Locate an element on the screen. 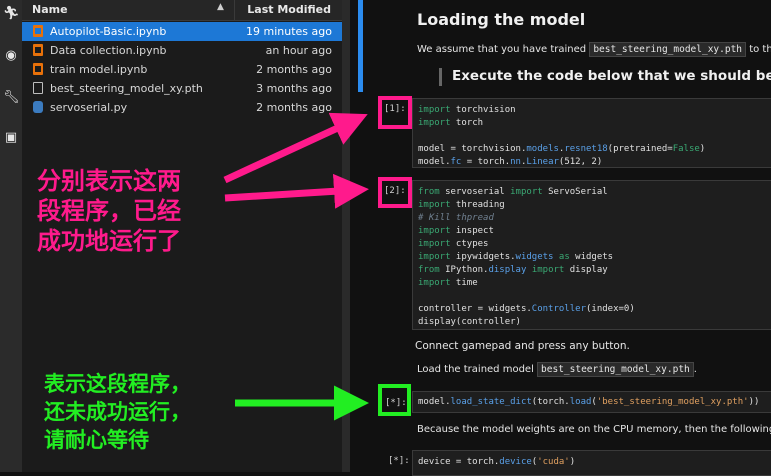 The image size is (771, 476). intro-inline-code: best_steering_model_xy.pth is located at coordinates (668, 49).